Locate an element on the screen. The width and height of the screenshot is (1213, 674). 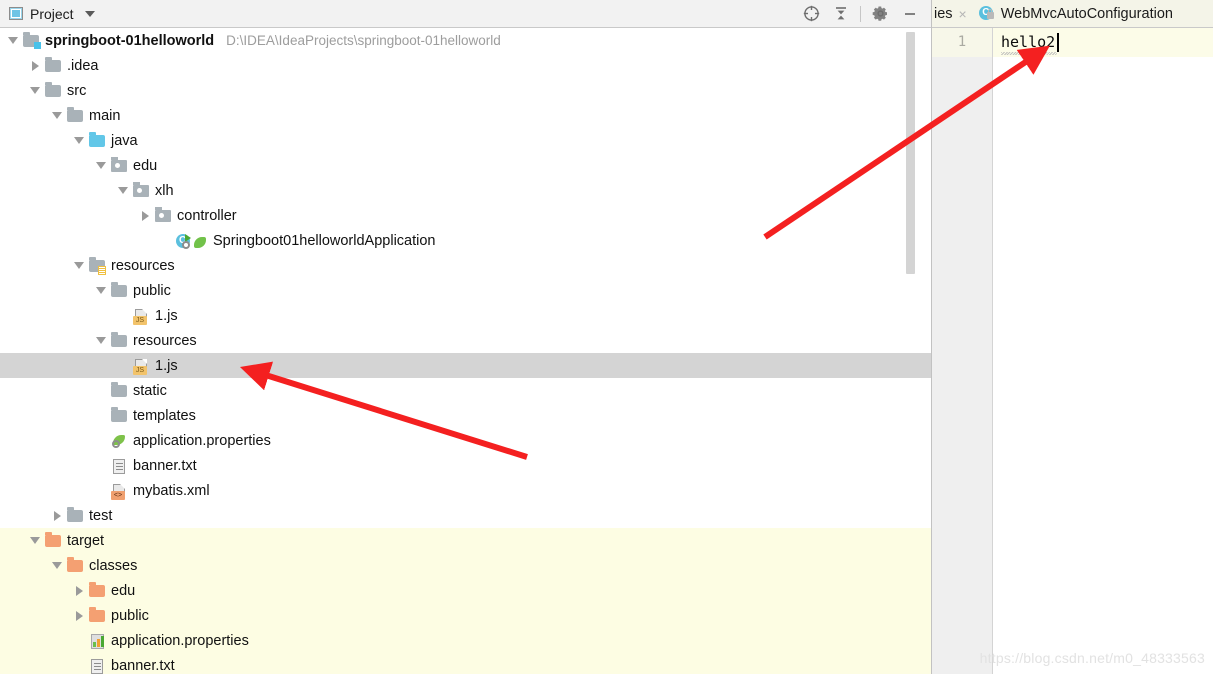
tree-row: target is located at coordinates (465, 540).